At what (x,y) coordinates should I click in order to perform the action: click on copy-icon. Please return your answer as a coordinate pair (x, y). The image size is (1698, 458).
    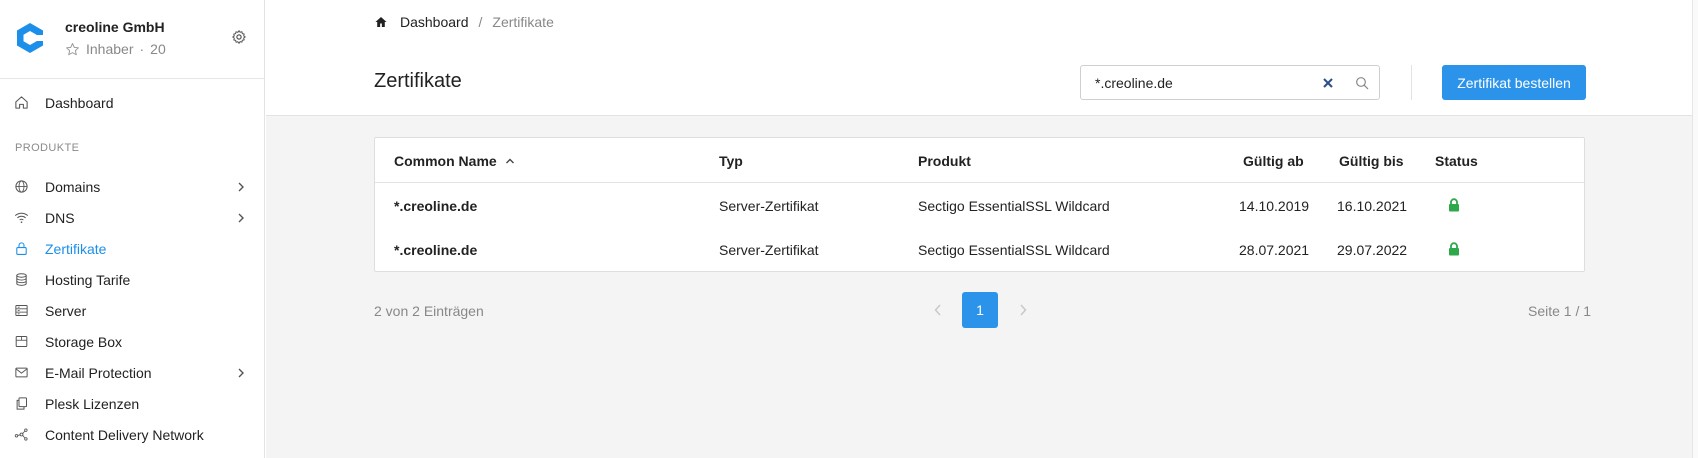
    Looking at the image, I should click on (21, 404).